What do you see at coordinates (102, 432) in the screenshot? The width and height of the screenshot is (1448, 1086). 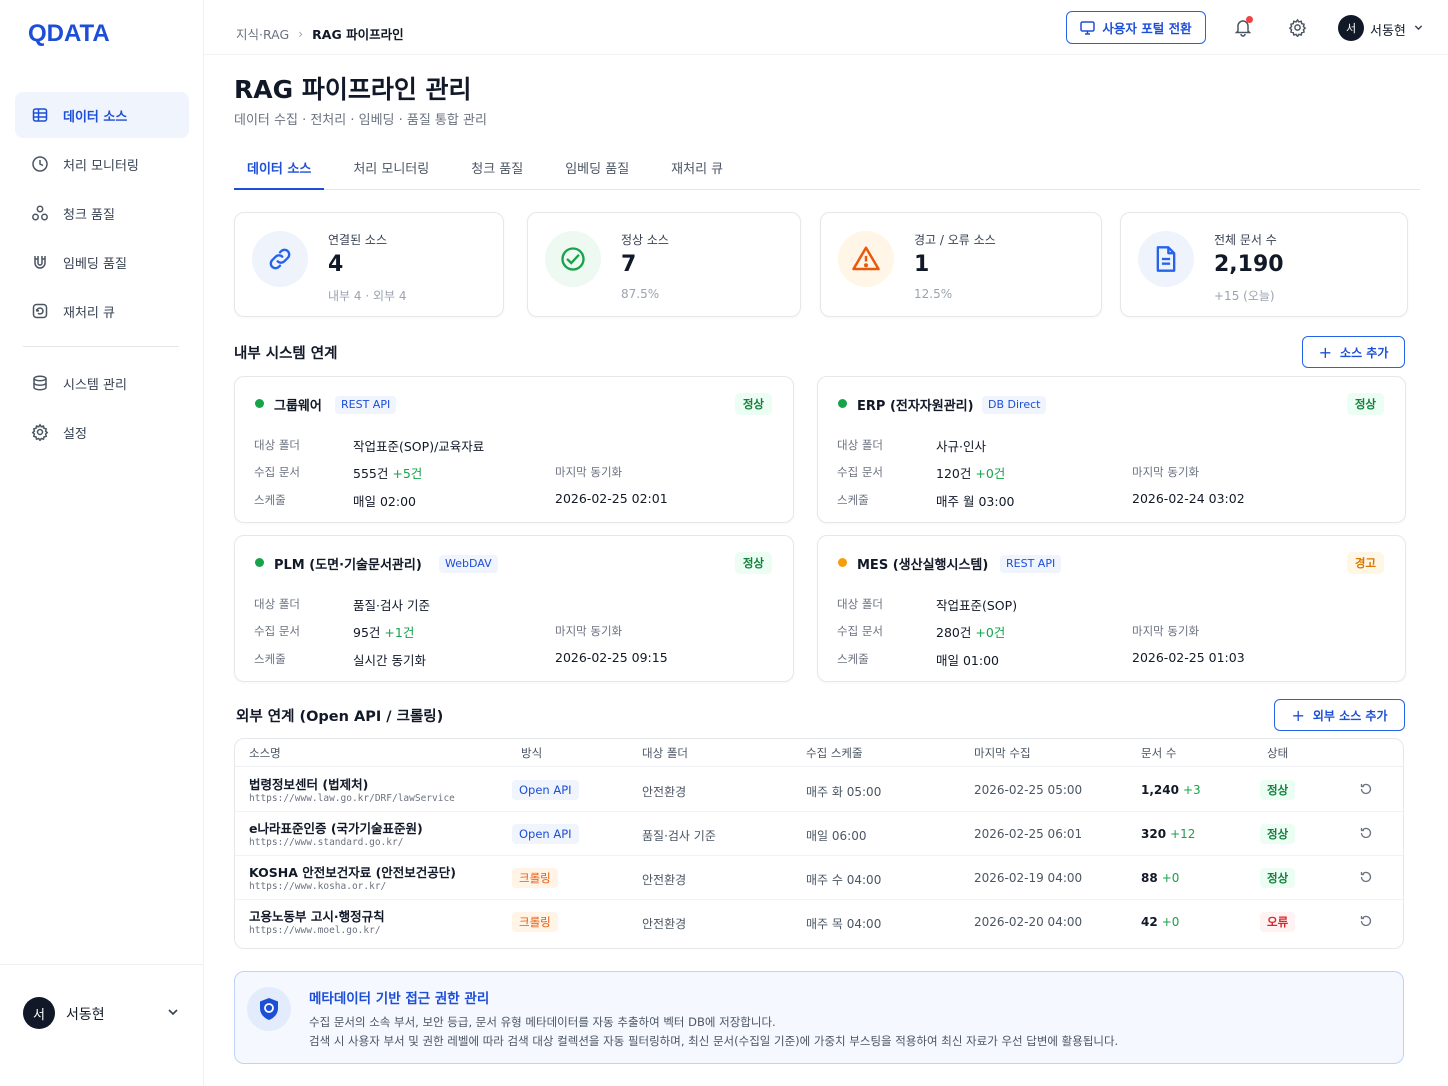 I see `sidebar-item-settings: 설정` at bounding box center [102, 432].